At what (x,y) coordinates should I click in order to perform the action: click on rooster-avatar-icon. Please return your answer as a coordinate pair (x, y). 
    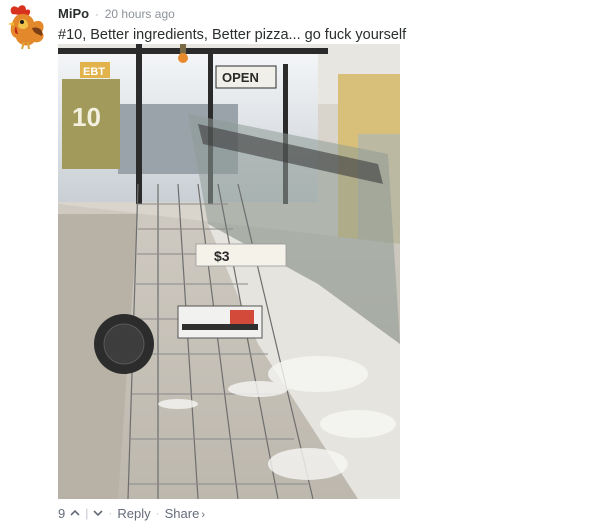
    Looking at the image, I should click on (26, 27).